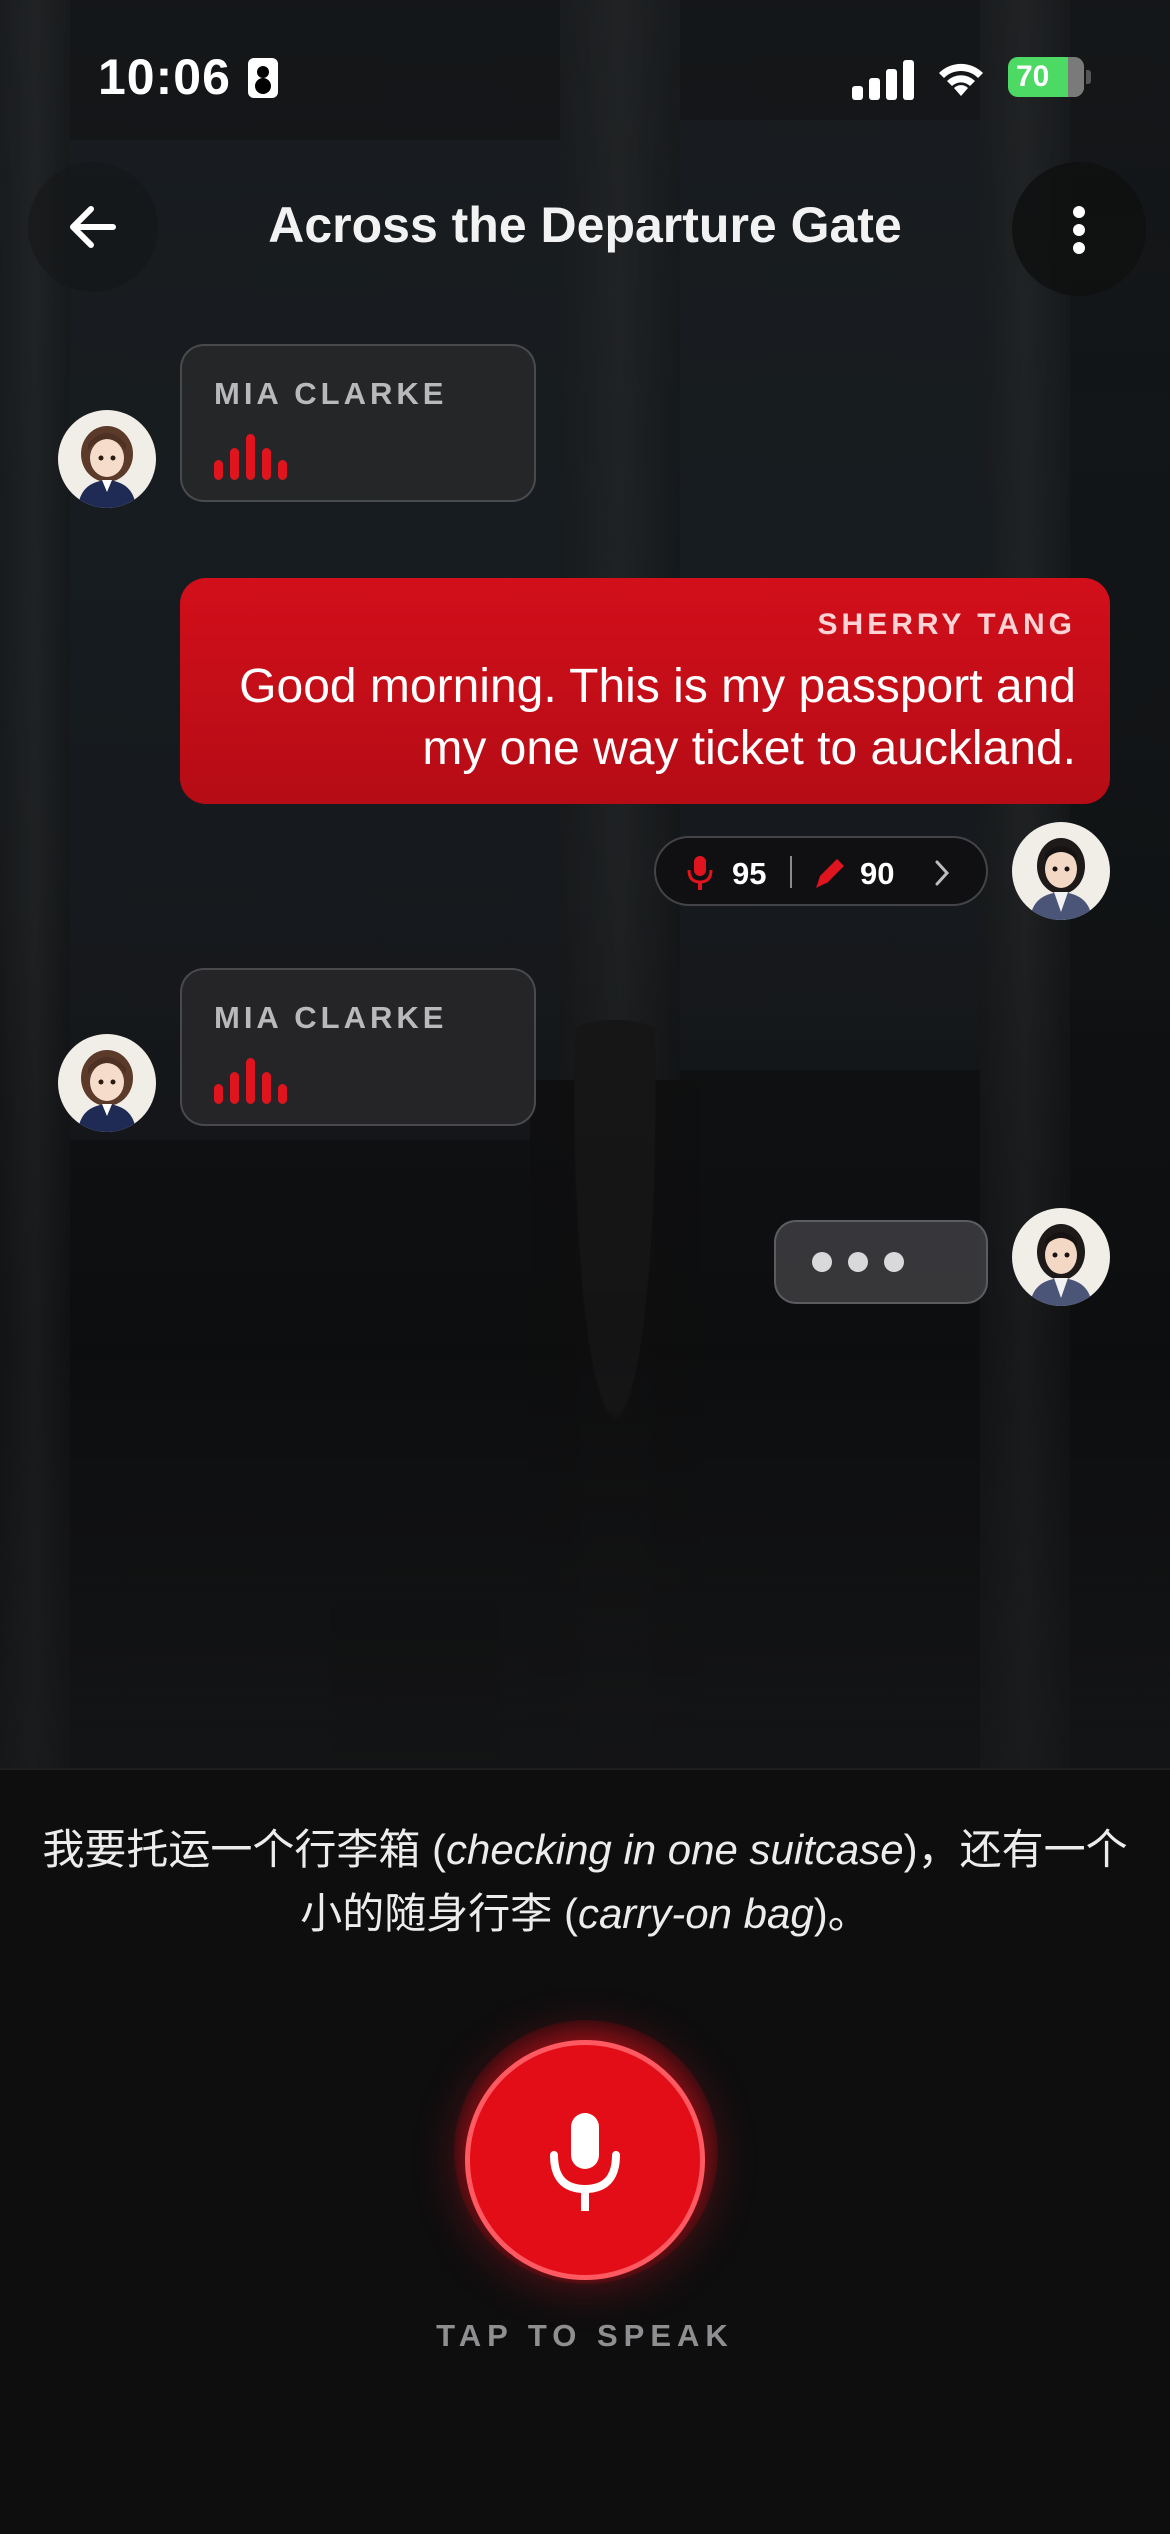 The height and width of the screenshot is (2534, 1170). I want to click on cellular-signal-icon, so click(884, 79).